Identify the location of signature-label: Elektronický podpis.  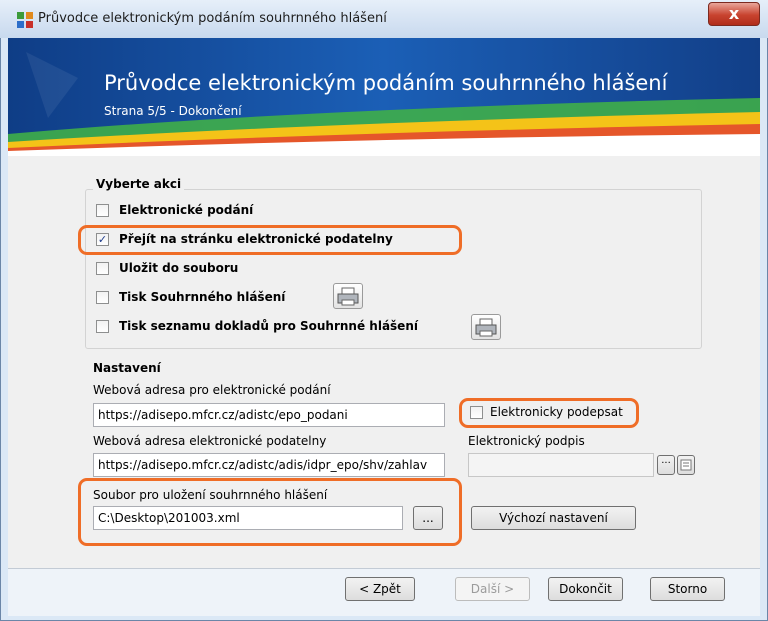
(526, 441).